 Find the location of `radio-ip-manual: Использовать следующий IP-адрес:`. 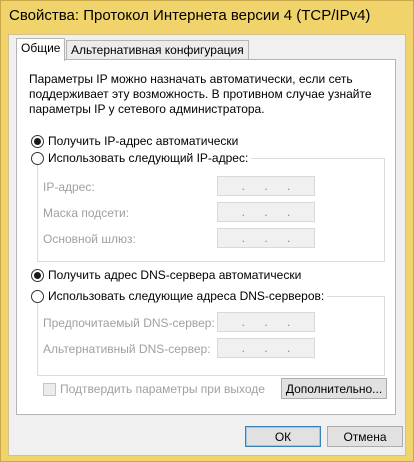

radio-ip-manual: Использовать следующий IP-адрес: is located at coordinates (141, 158).